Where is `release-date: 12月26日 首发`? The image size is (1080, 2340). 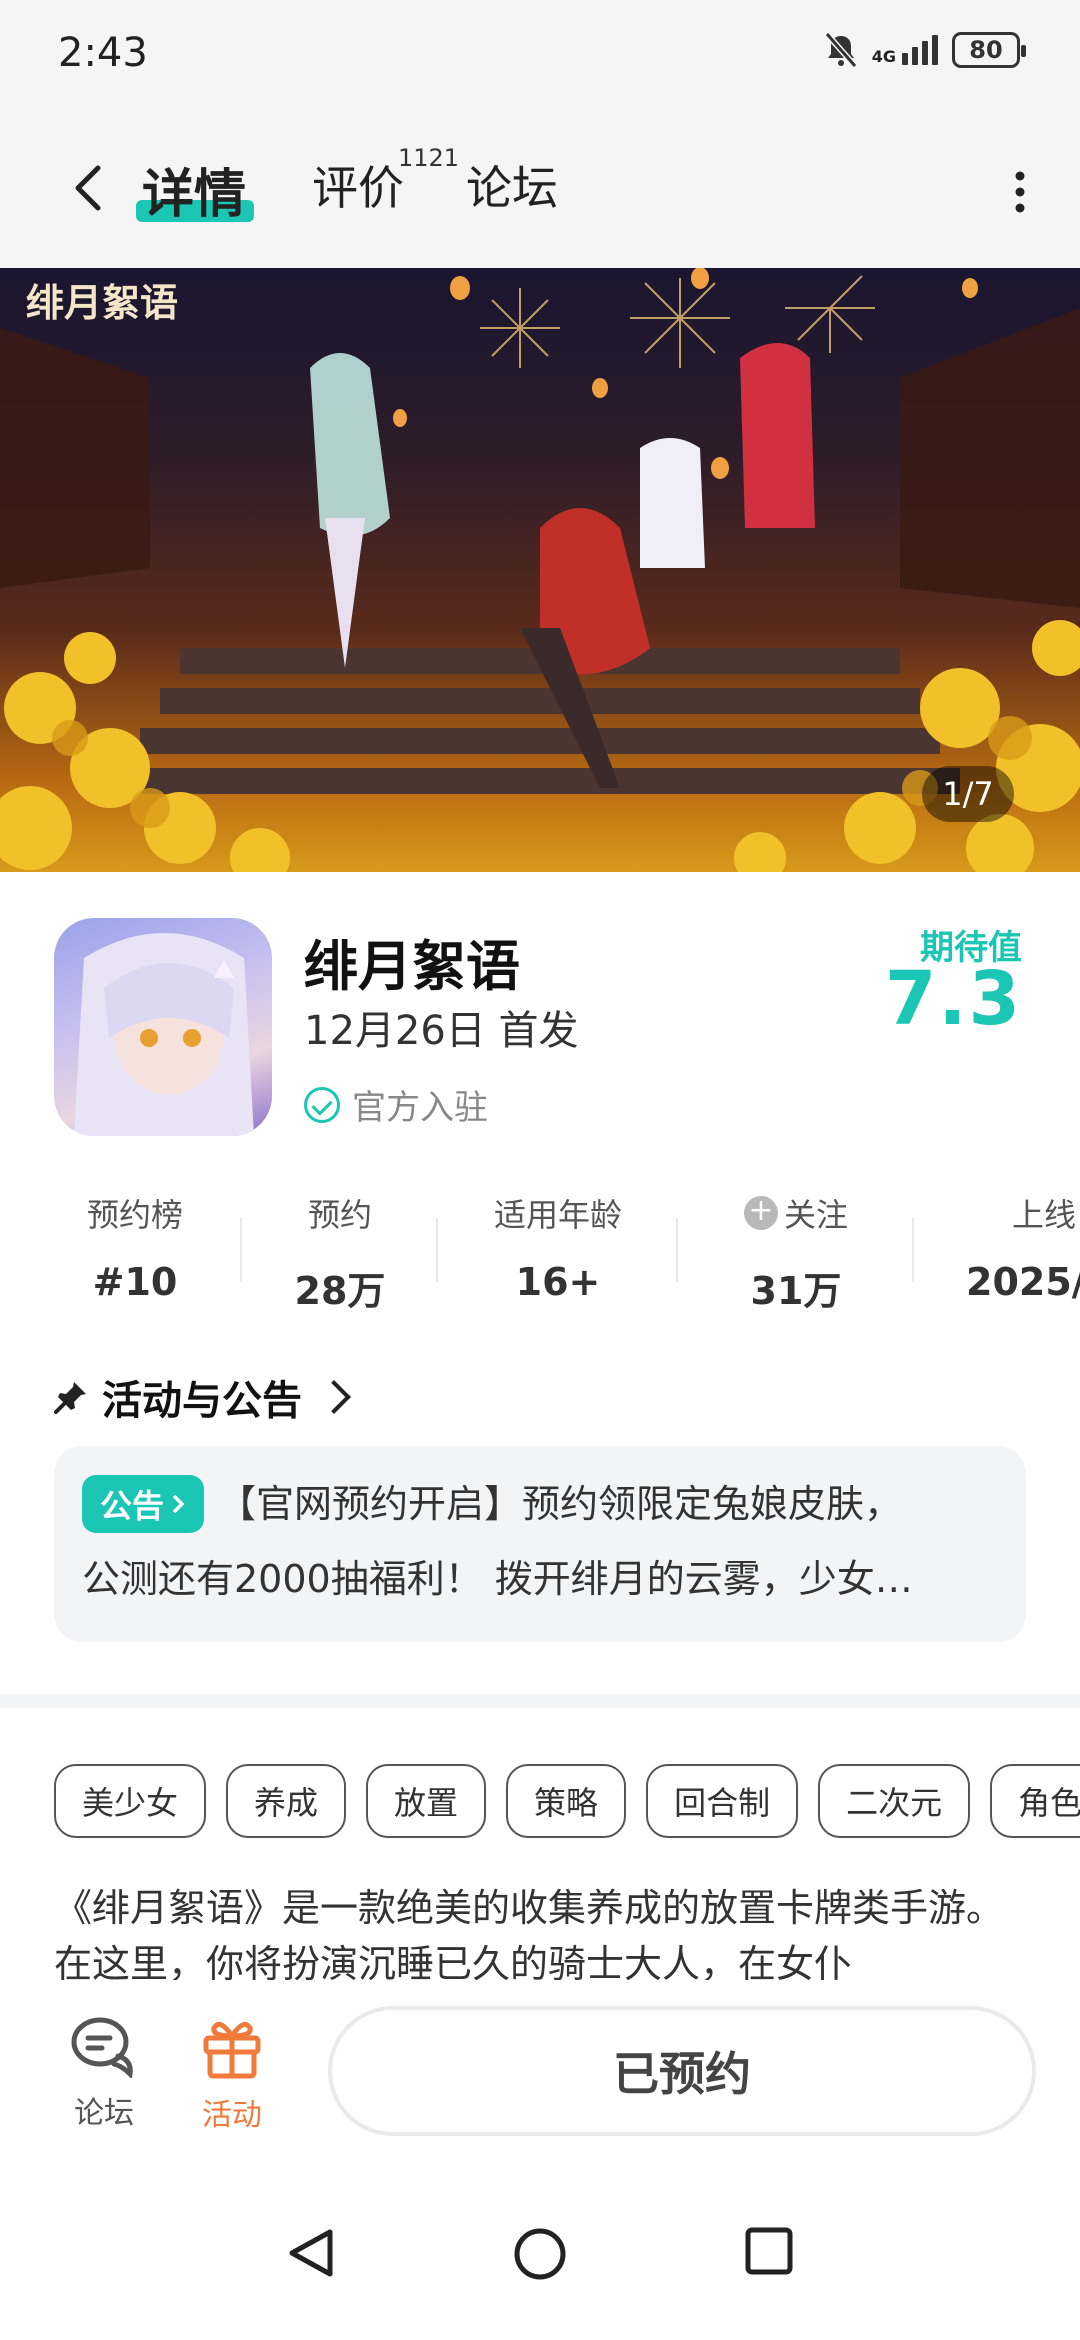
release-date: 12月26日 首发 is located at coordinates (441, 1031).